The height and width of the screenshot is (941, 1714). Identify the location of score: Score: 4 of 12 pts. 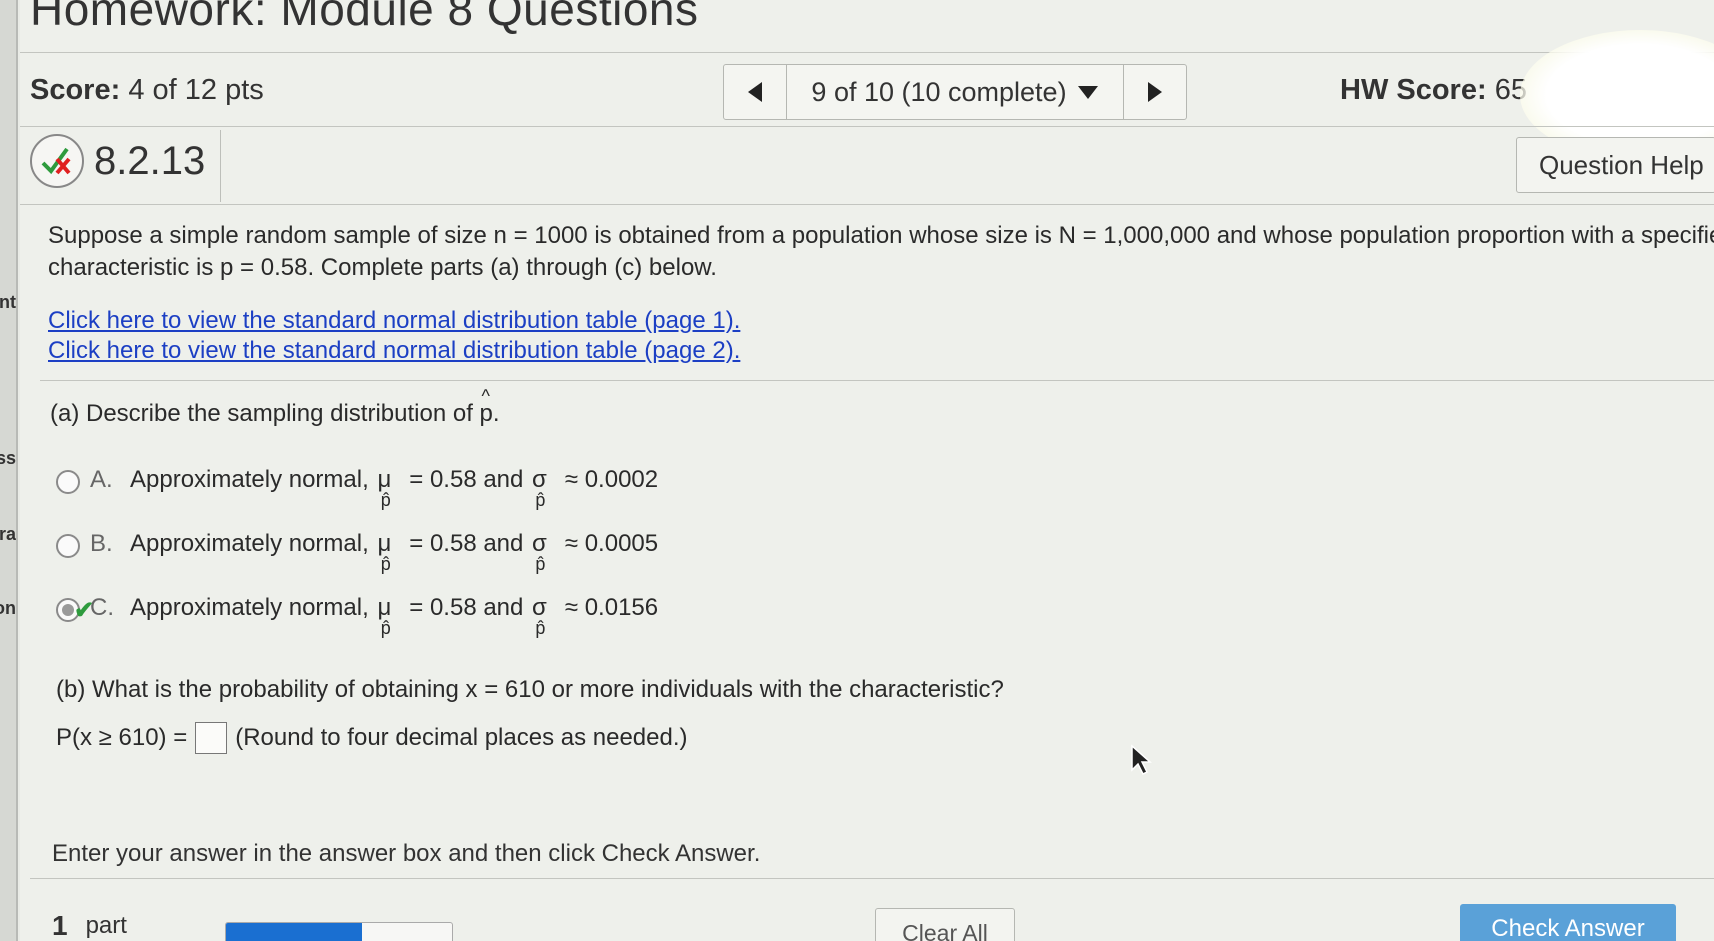
(147, 90).